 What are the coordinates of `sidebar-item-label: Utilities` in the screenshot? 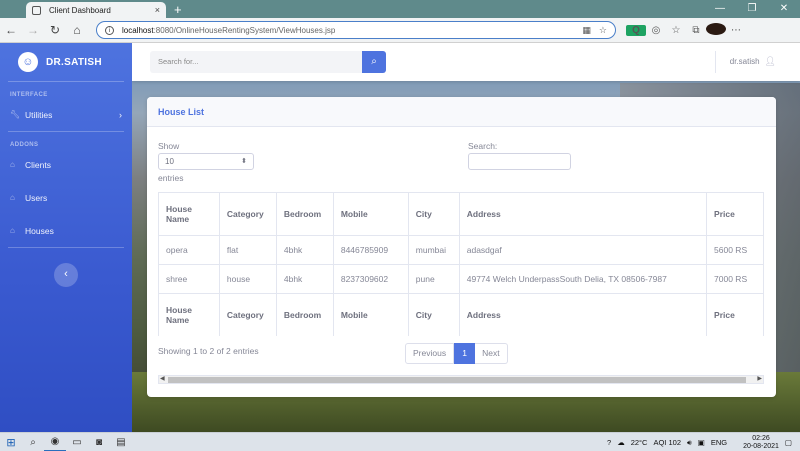 It's located at (39, 114).